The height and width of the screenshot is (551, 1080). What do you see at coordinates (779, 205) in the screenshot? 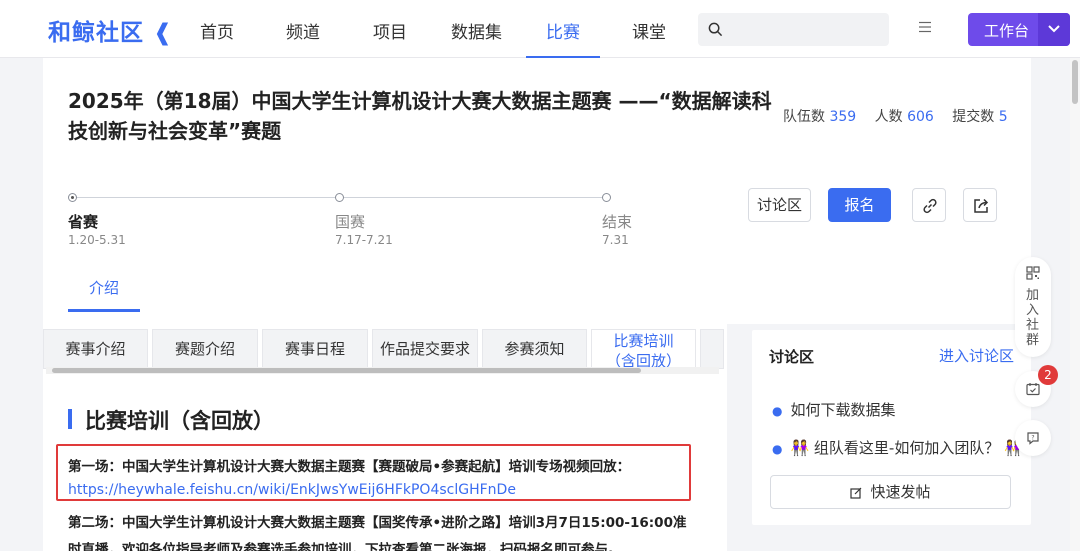
I see `discuss-button: 讨论区` at bounding box center [779, 205].